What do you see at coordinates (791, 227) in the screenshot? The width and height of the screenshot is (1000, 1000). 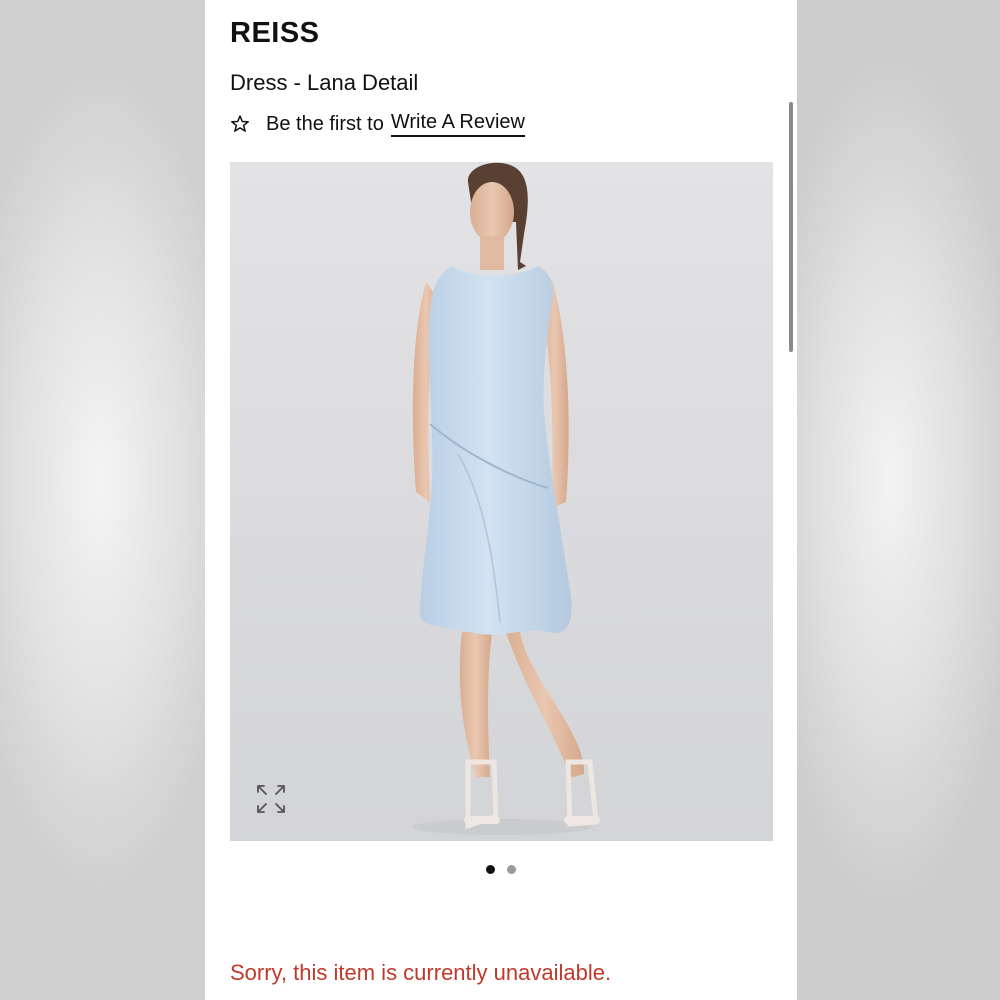 I see `scrollbar` at bounding box center [791, 227].